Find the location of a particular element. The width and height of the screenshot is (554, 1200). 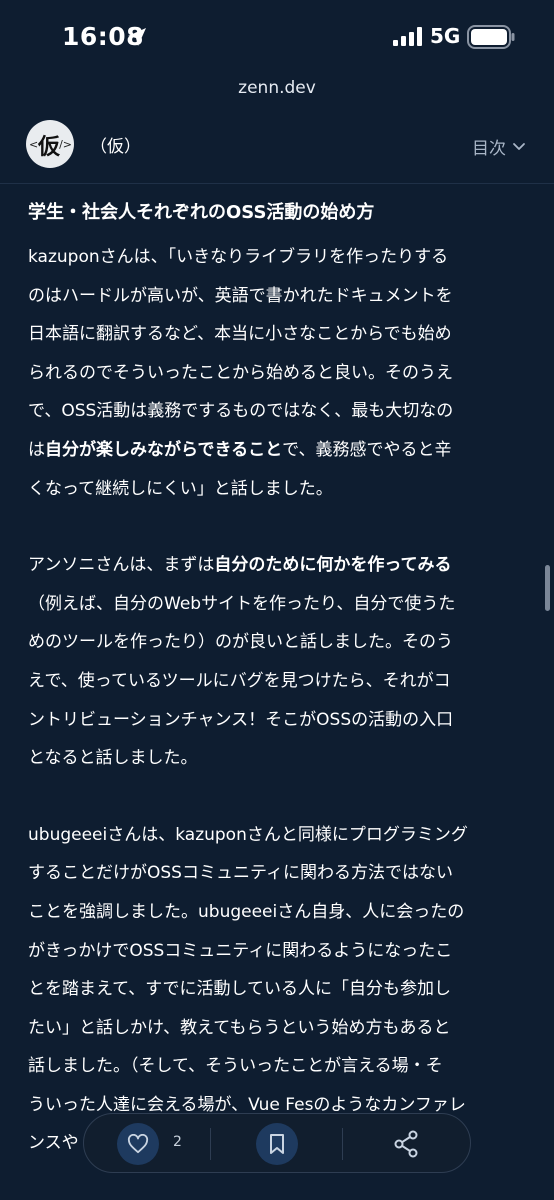

text-line: ういった人達に会える場が、Vue Fesのようなカンファレ is located at coordinates (247, 1104).